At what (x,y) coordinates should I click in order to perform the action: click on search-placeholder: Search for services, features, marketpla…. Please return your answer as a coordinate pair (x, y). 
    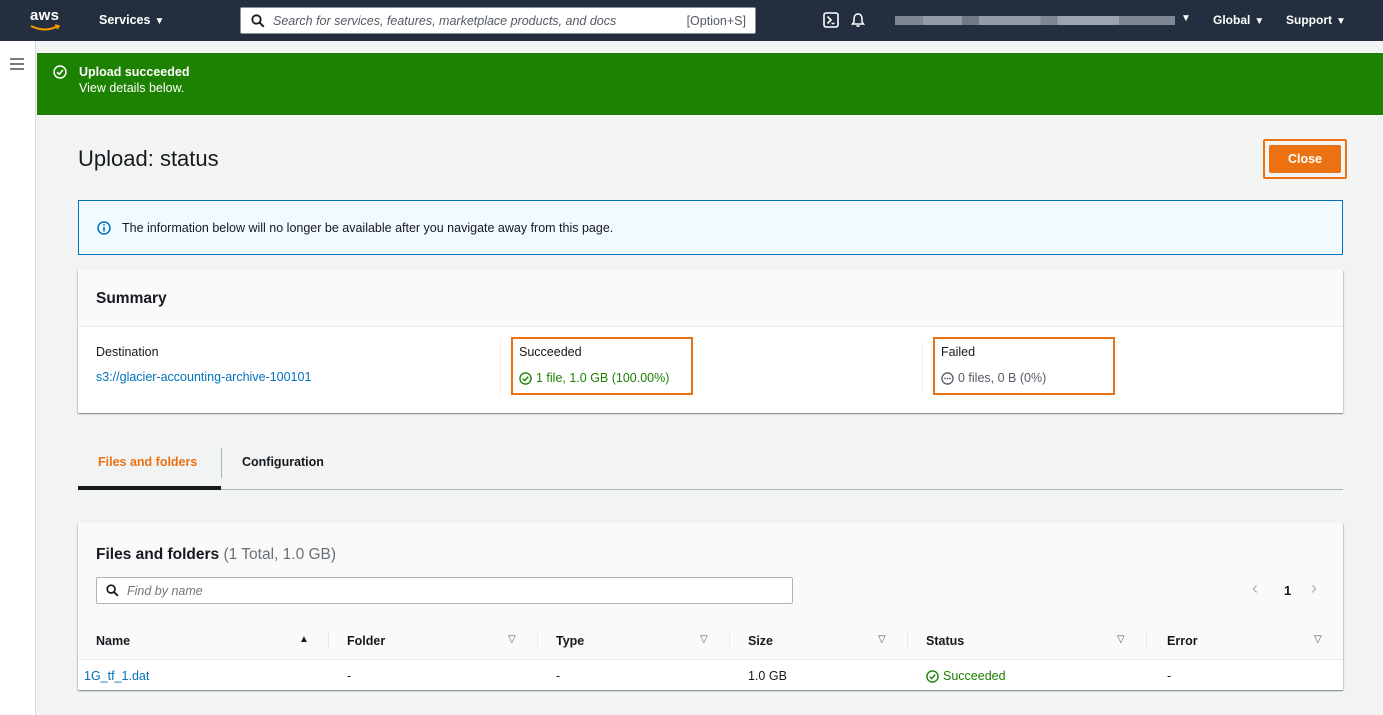
    Looking at the image, I should click on (445, 20).